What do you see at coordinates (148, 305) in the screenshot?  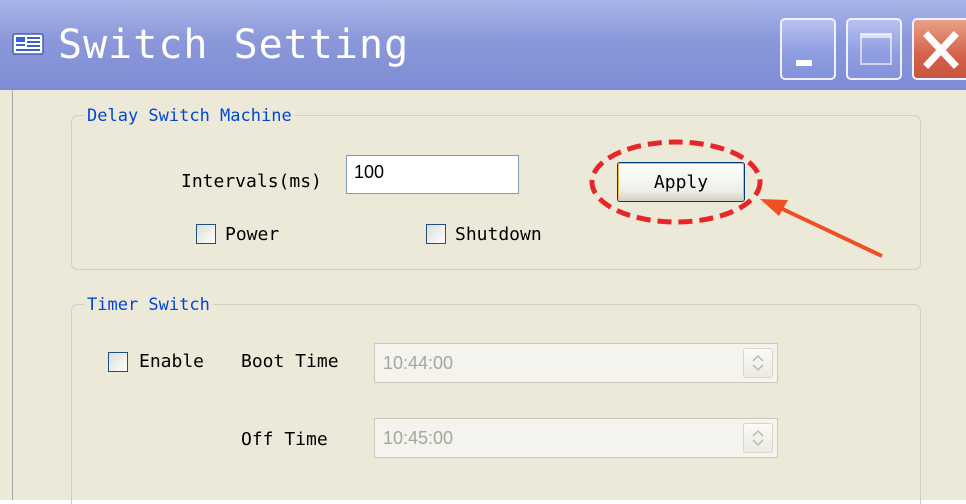 I see `timer-switch-legend: Timer Switch` at bounding box center [148, 305].